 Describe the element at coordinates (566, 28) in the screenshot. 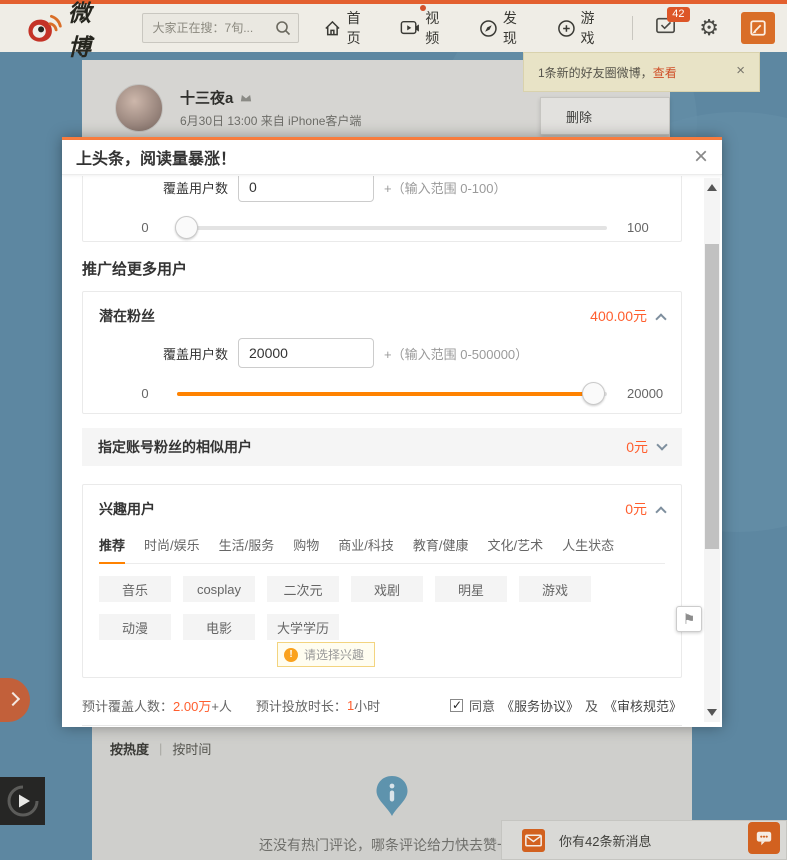

I see `game-icon` at that location.